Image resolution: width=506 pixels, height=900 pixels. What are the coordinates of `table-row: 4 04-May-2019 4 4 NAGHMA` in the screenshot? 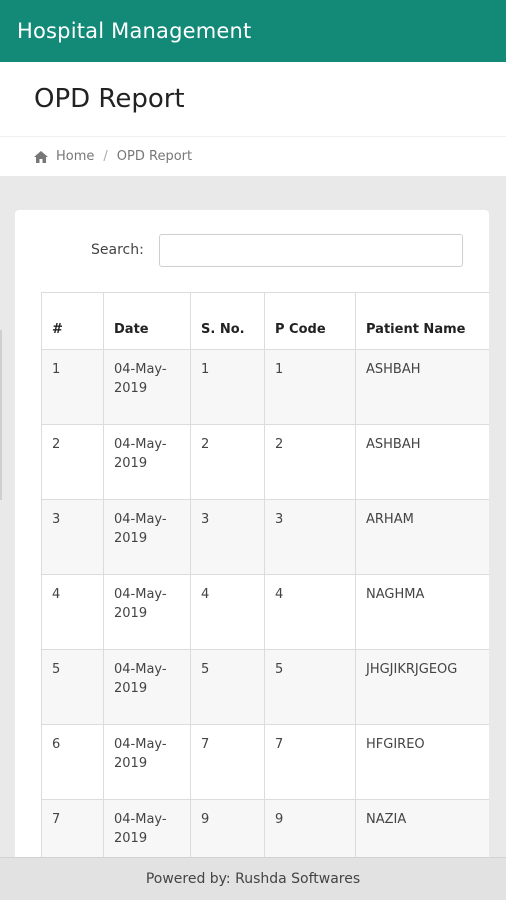 It's located at (265, 612).